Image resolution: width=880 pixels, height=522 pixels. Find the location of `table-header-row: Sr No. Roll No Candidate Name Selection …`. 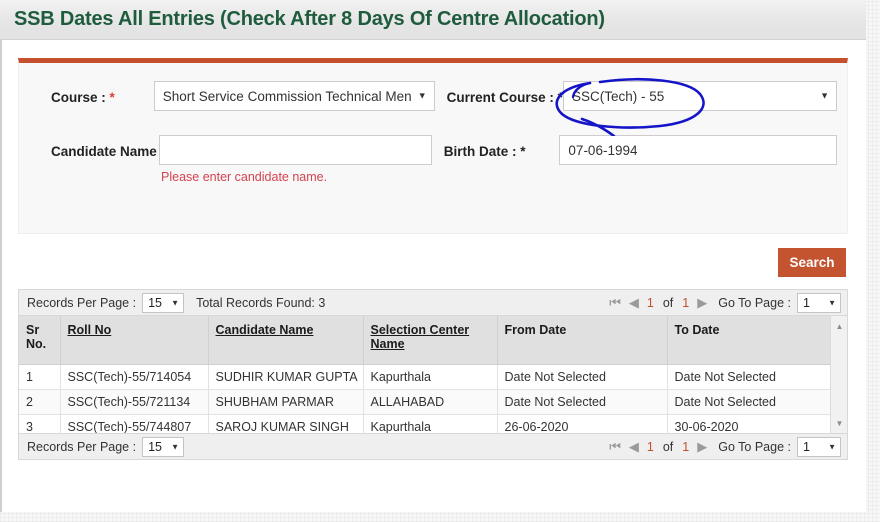

table-header-row: Sr No. Roll No Candidate Name Selection … is located at coordinates (429, 340).